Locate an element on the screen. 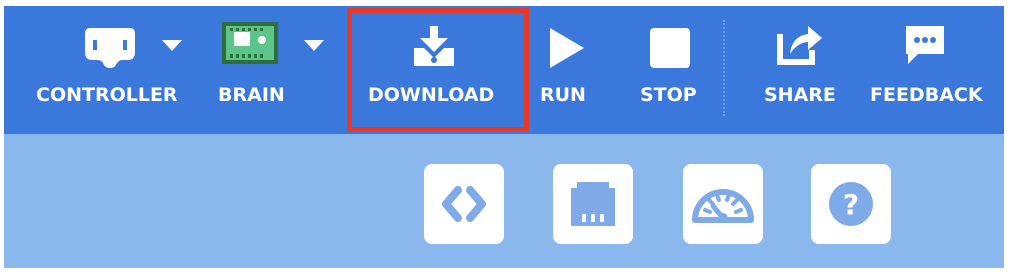  download-highlight-box is located at coordinates (438, 70).